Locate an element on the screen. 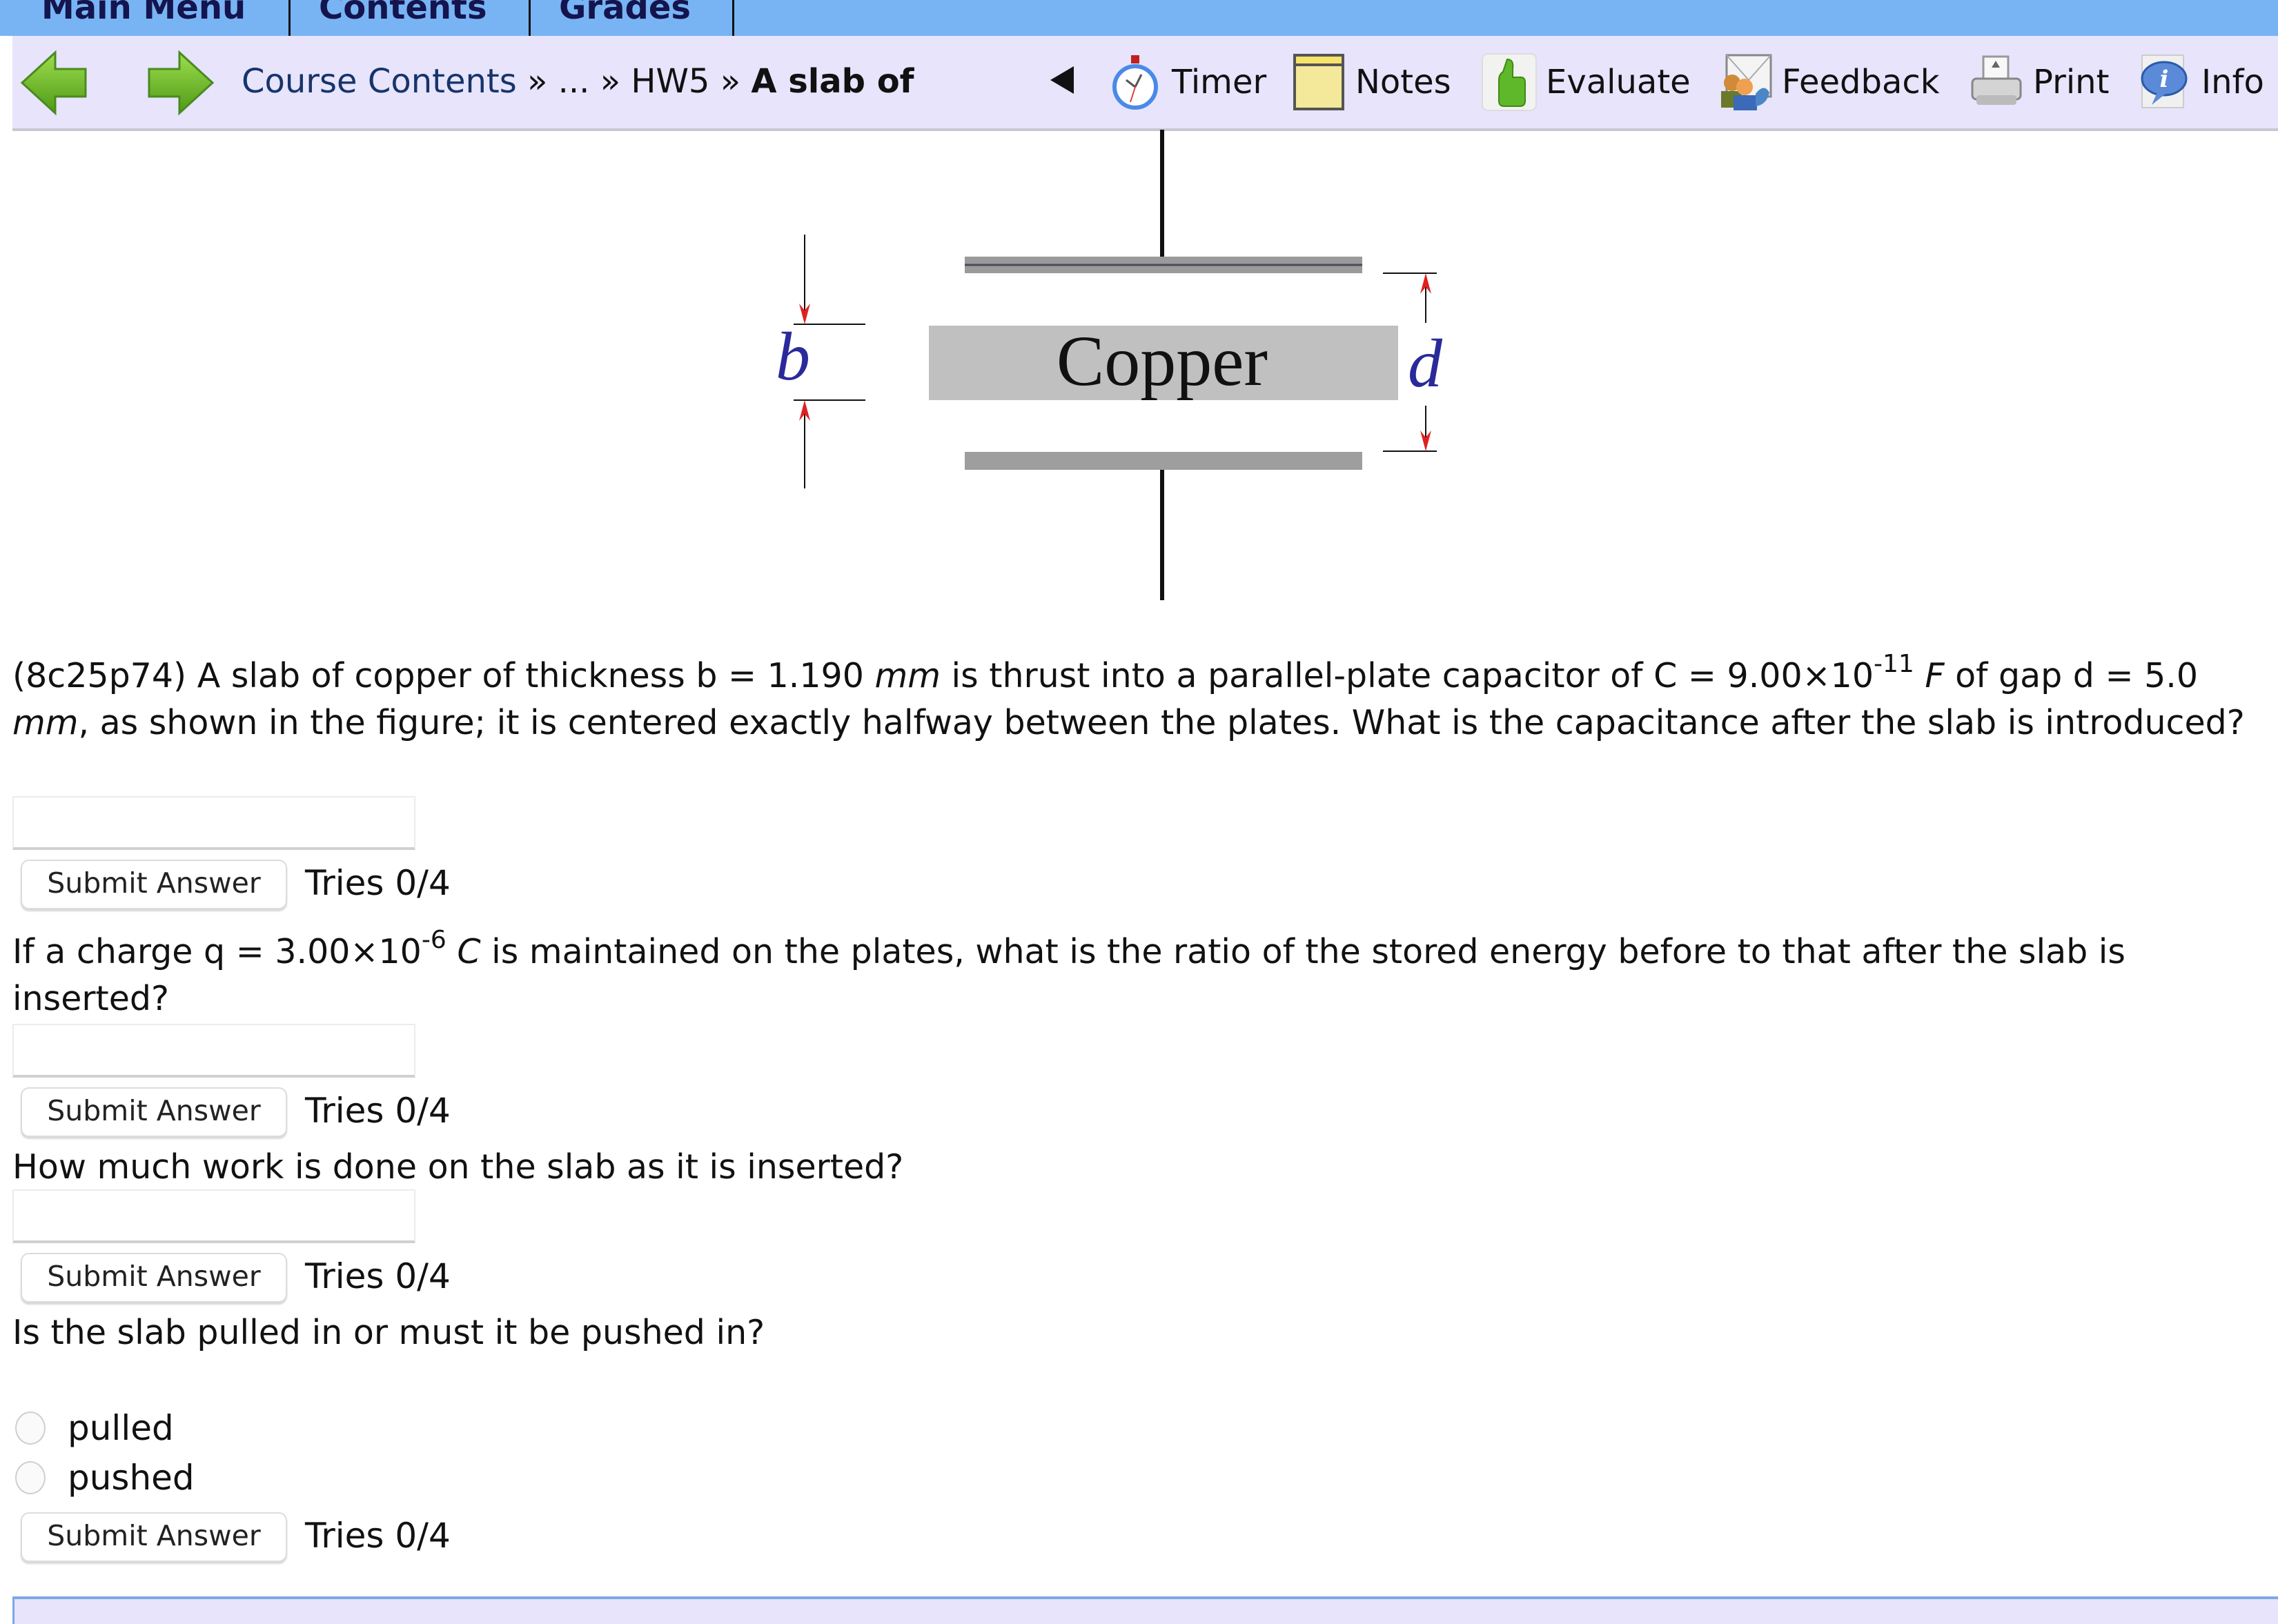 The width and height of the screenshot is (2278, 1624). timer-label: Timer is located at coordinates (1219, 82).